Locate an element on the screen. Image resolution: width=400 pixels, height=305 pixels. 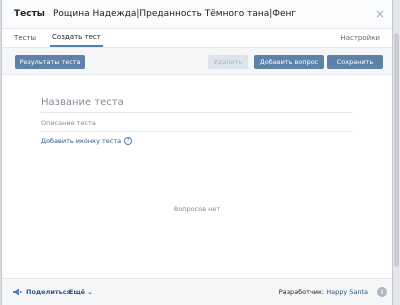
share-label: Поделиться is located at coordinates (48, 292).